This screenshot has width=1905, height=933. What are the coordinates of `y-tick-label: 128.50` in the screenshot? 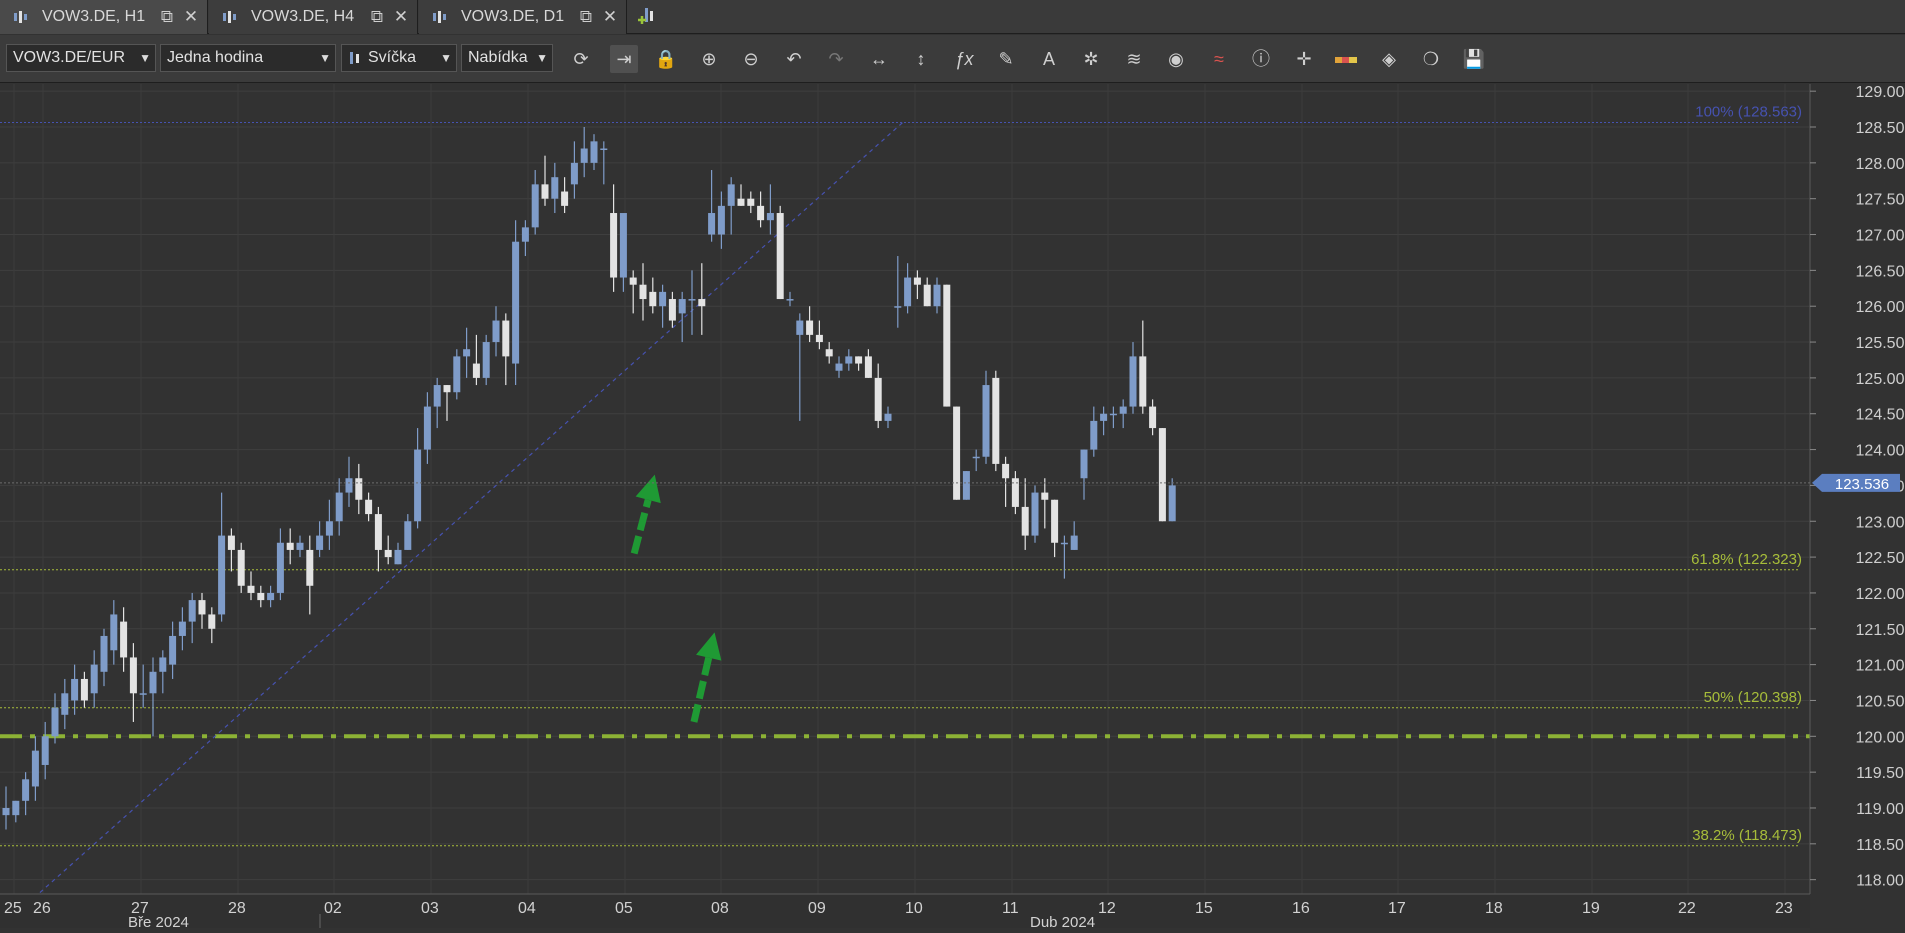 It's located at (1880, 128).